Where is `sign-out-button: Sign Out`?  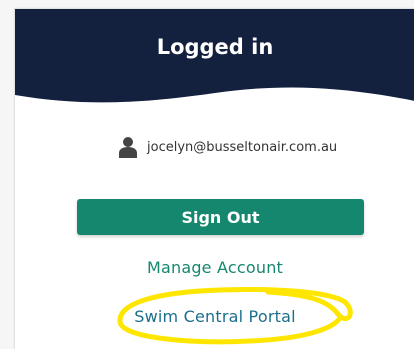 sign-out-button: Sign Out is located at coordinates (220, 217).